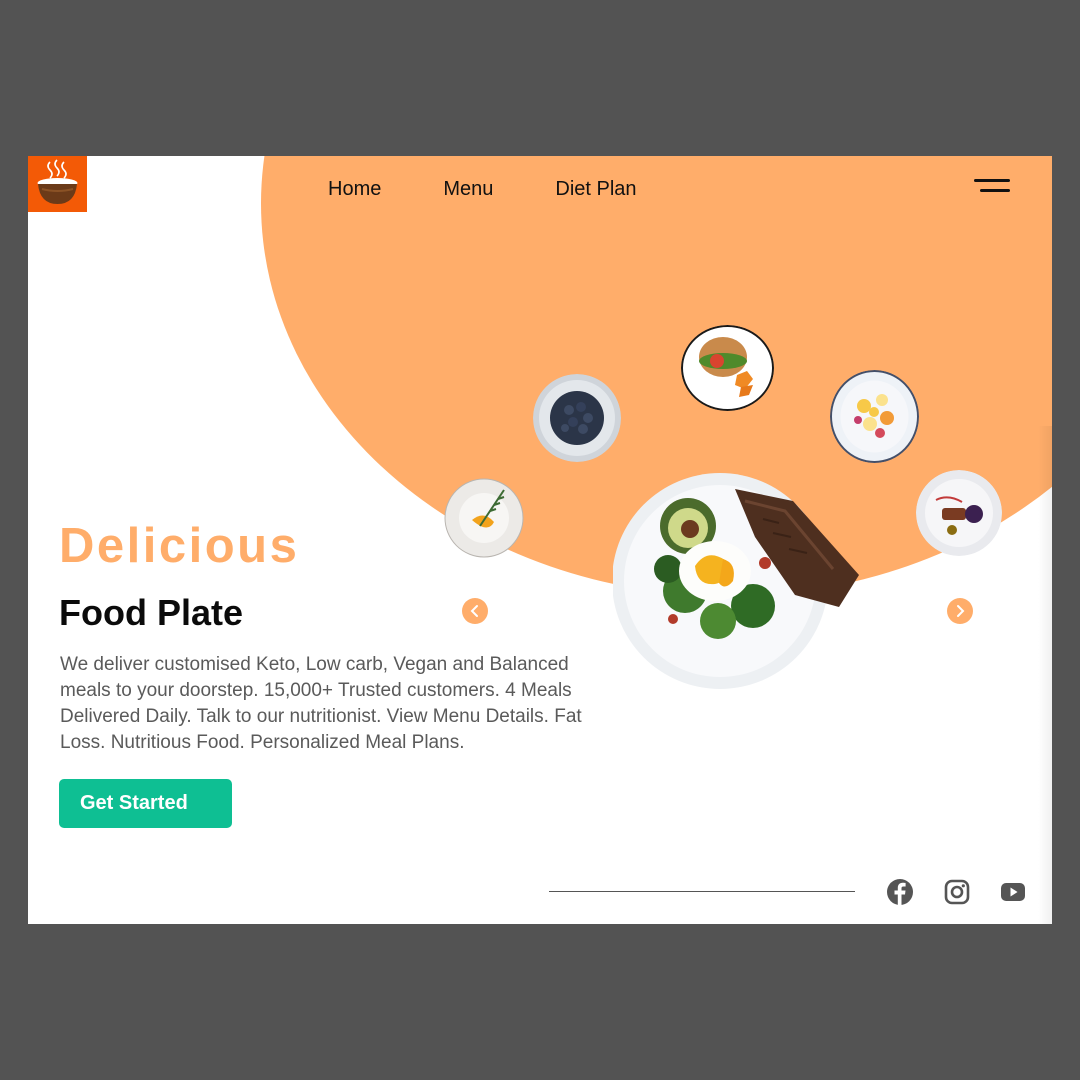  I want to click on nav-item-home: Home, so click(354, 189).